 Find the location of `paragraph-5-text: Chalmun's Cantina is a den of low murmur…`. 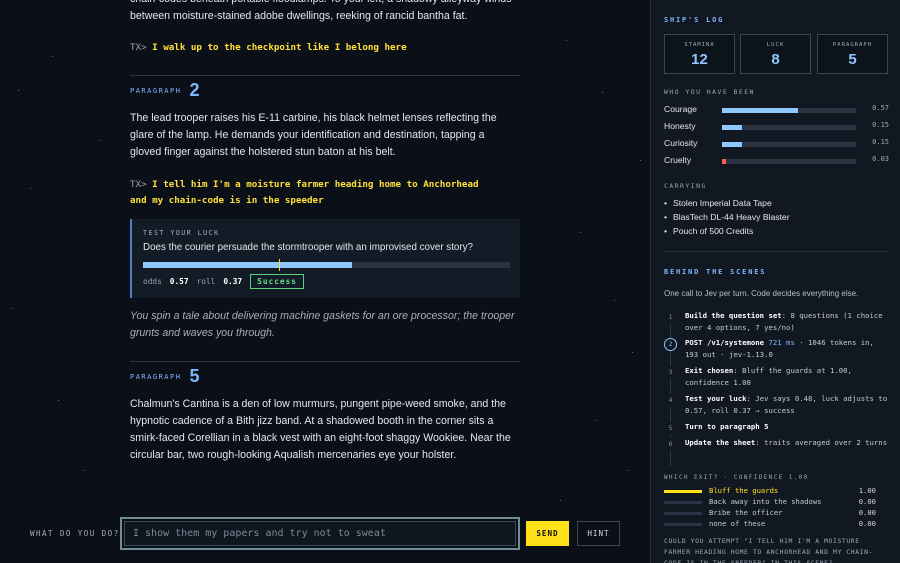

paragraph-5-text: Chalmun's Cantina is a den of low murmur… is located at coordinates (320, 429).